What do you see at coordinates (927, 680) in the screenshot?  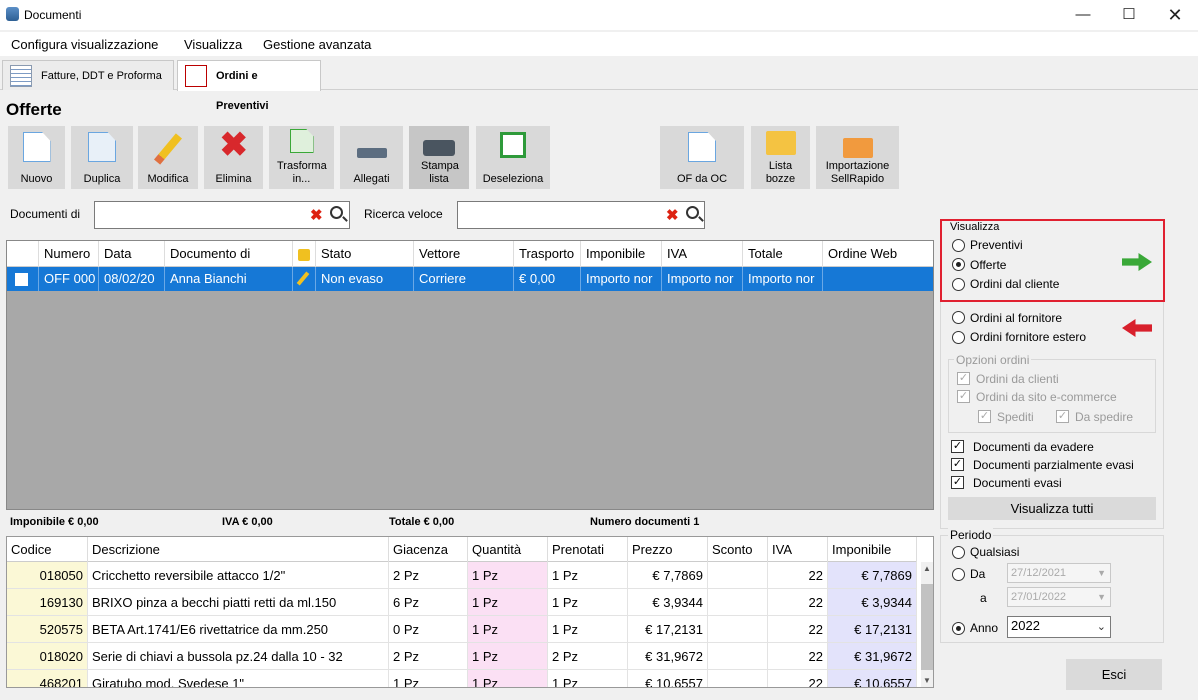 I see `scroll-down-icon: ▼` at bounding box center [927, 680].